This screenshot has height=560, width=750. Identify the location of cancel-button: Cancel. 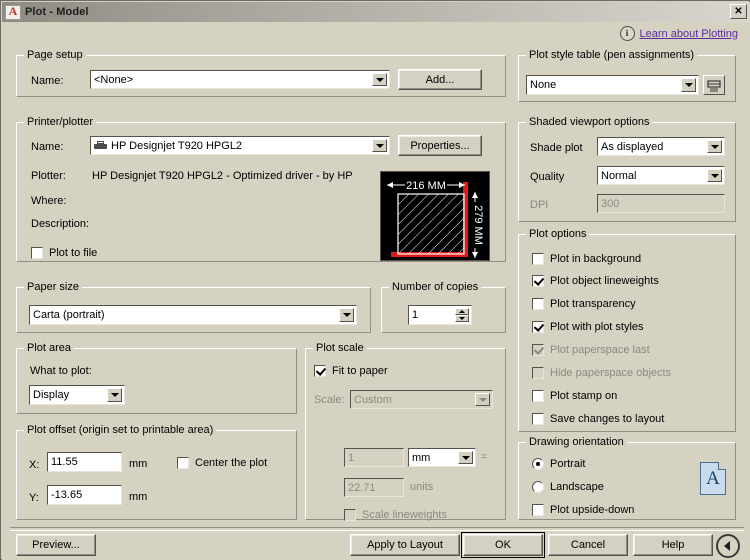
(588, 545).